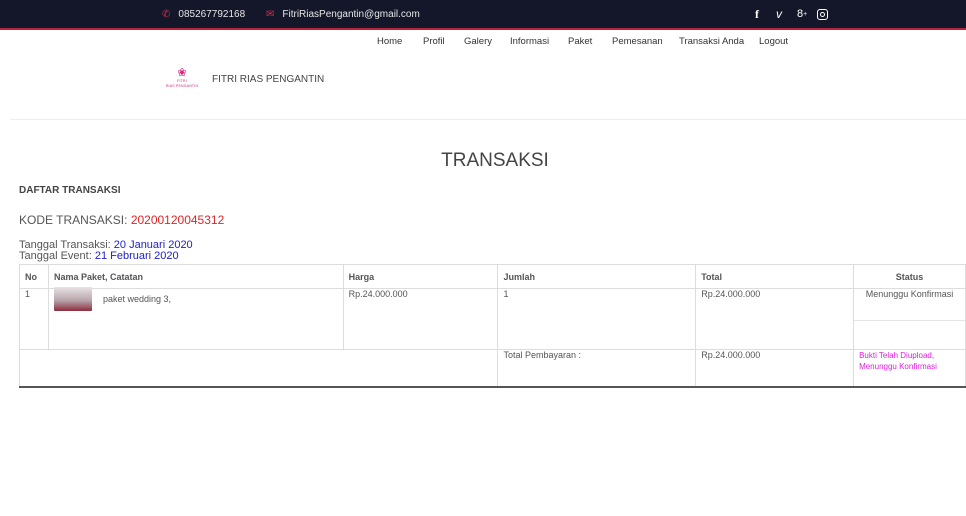  I want to click on section-title: DAFTAR TRANSAKSI, so click(70, 190).